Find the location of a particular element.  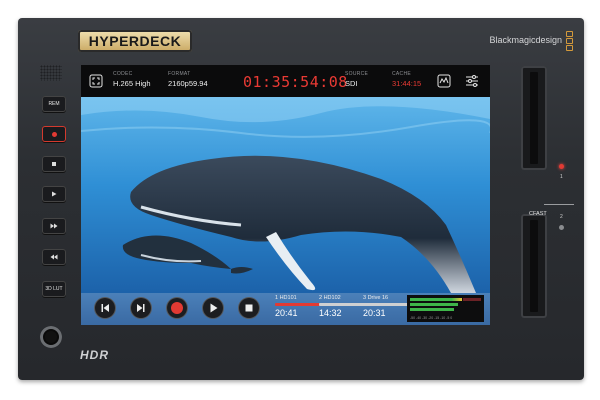

headphone-jack is located at coordinates (51, 337).